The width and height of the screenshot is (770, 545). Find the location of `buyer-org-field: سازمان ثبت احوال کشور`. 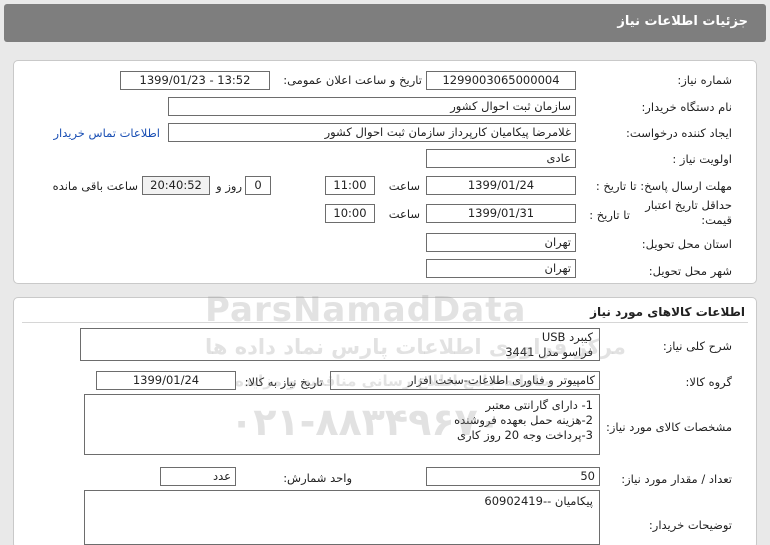

buyer-org-field: سازمان ثبت احوال کشور is located at coordinates (372, 106).